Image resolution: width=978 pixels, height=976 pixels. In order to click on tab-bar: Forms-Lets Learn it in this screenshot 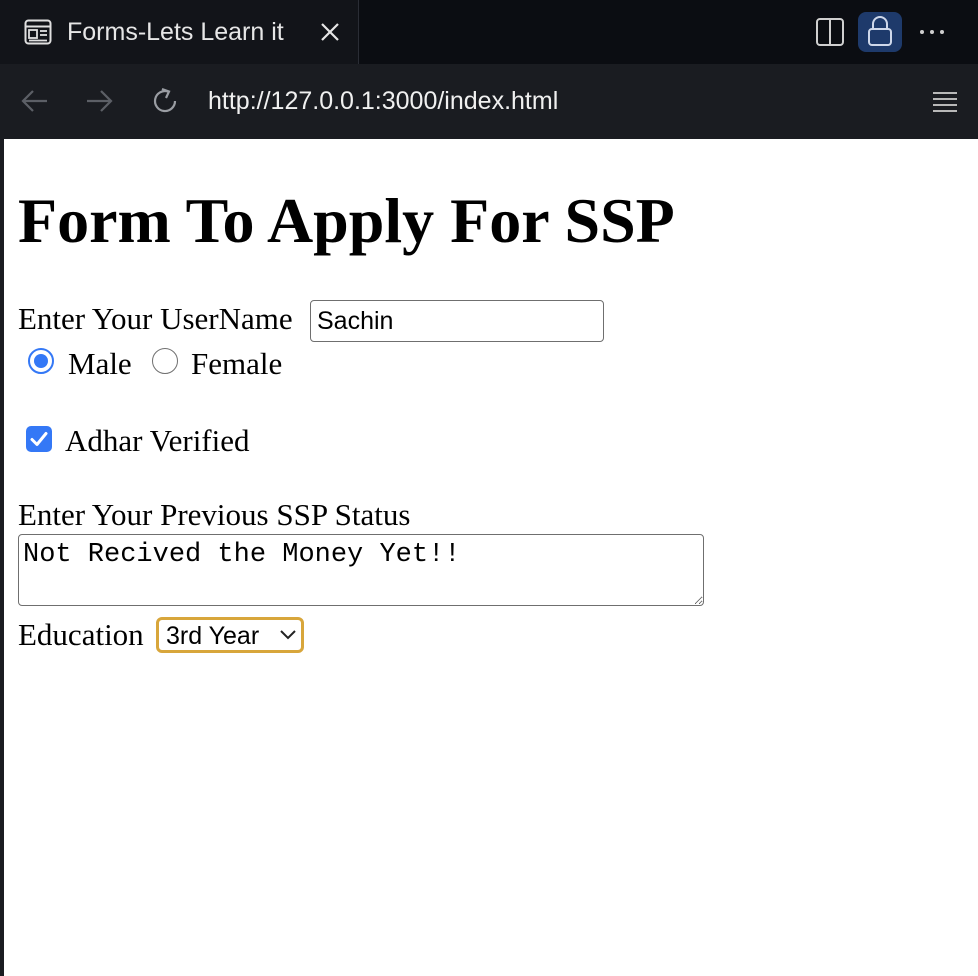, I will do `click(489, 32)`.